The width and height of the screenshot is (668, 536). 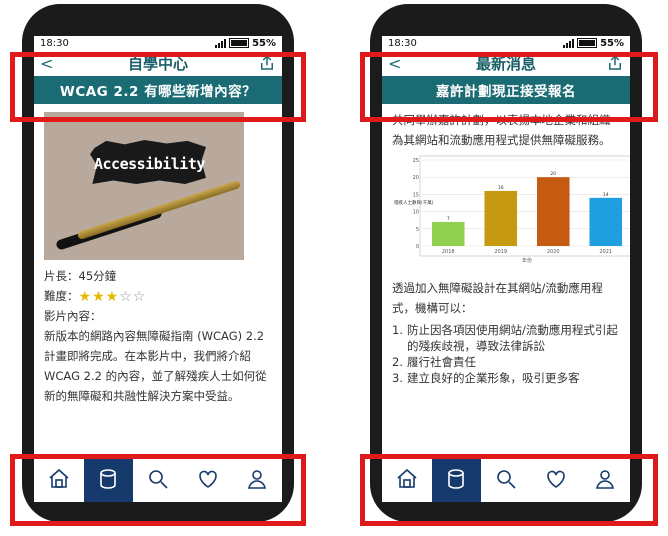 What do you see at coordinates (605, 252) in the screenshot?
I see `x-tick-label: 2021` at bounding box center [605, 252].